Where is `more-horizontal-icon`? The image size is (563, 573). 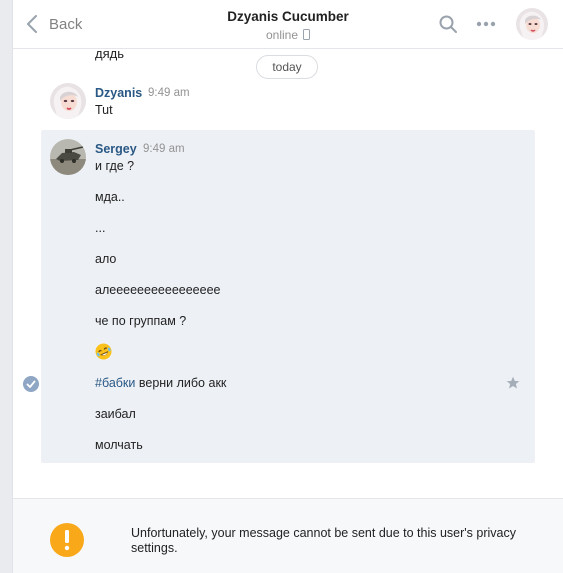 more-horizontal-icon is located at coordinates (486, 24).